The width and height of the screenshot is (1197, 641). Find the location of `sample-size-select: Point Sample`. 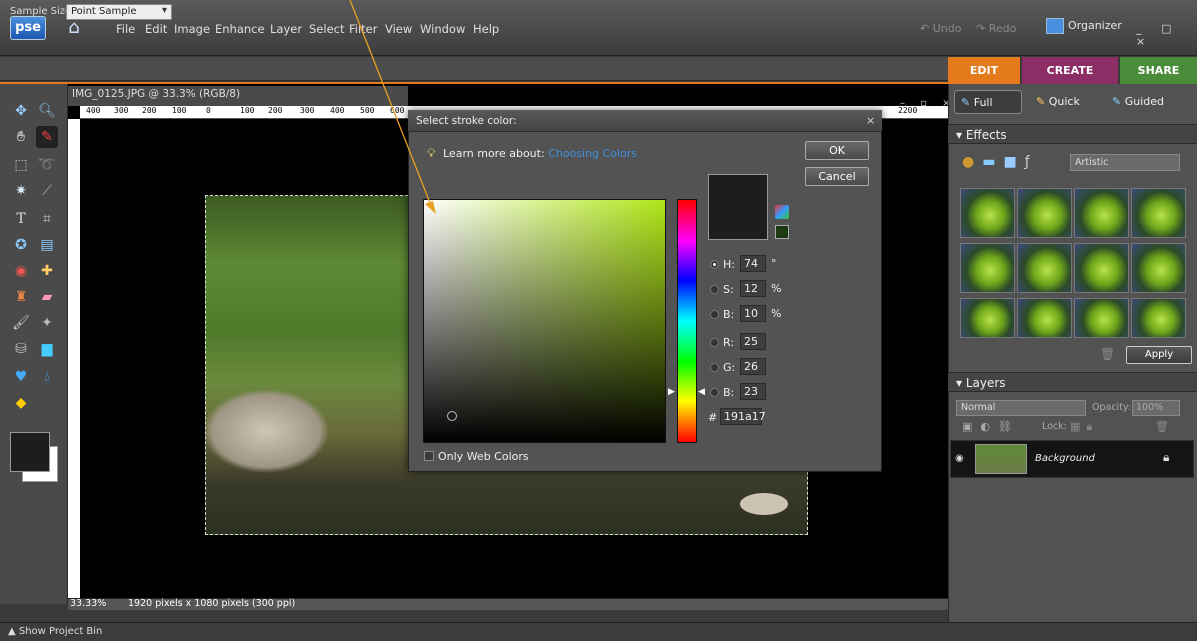

sample-size-select: Point Sample is located at coordinates (119, 12).